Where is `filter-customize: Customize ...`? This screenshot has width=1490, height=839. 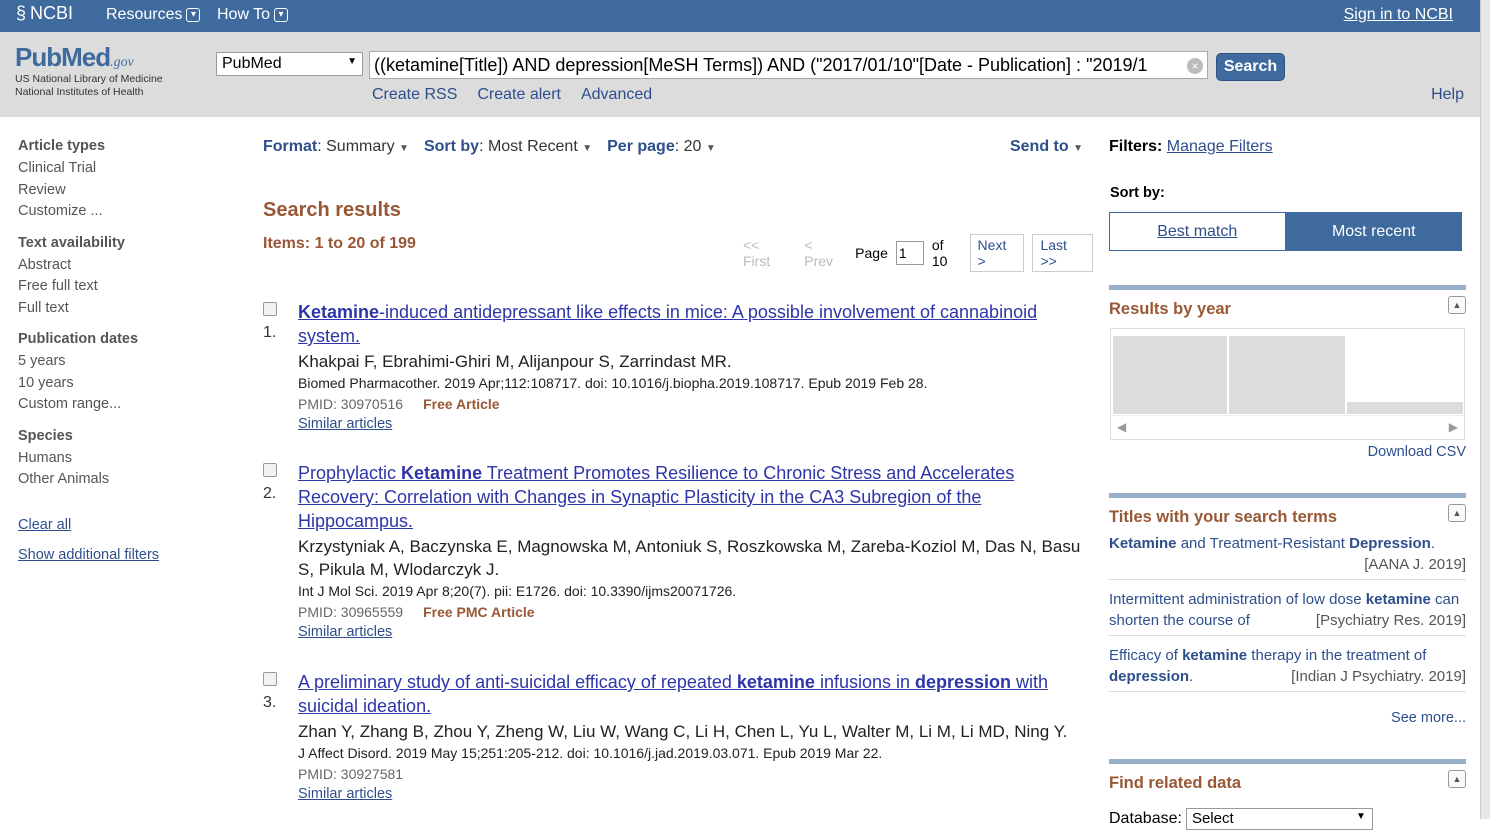
filter-customize: Customize ... is located at coordinates (128, 212).